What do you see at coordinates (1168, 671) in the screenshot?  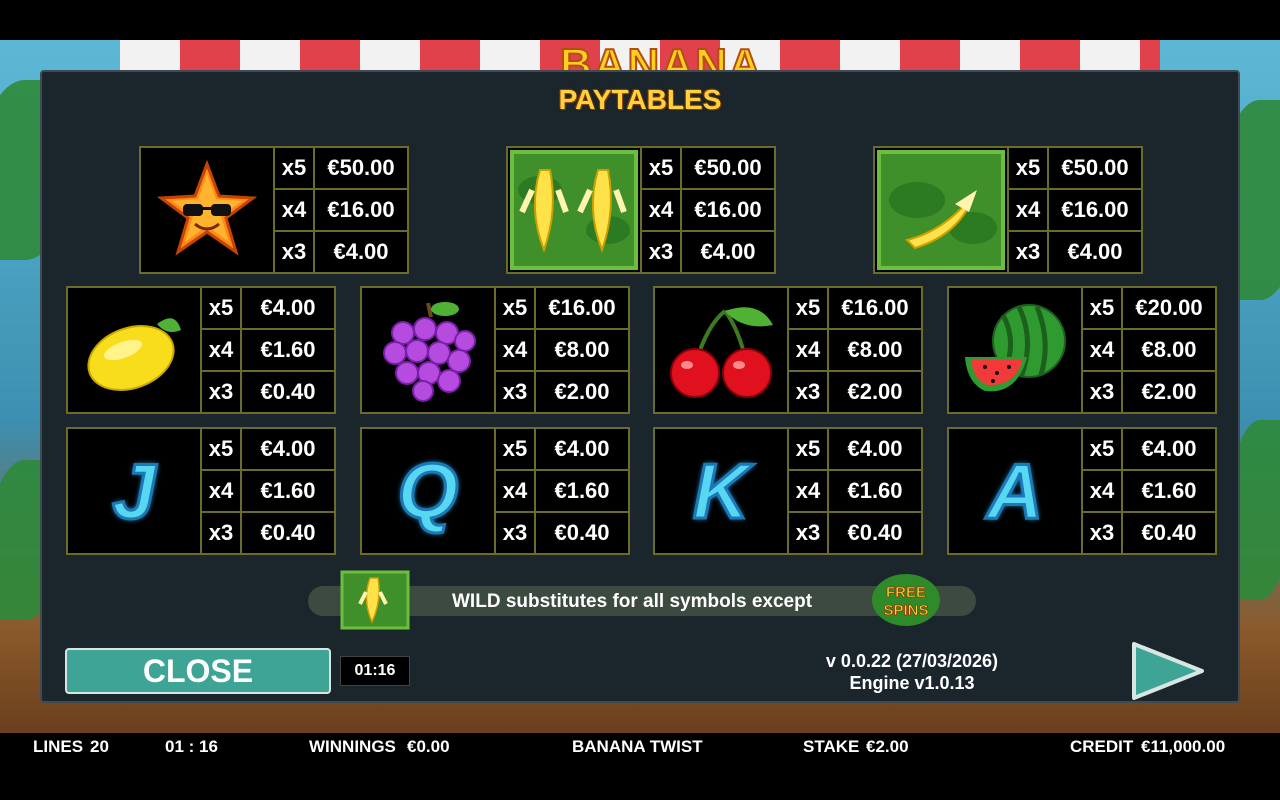 I see `next-page-arrow-icon` at bounding box center [1168, 671].